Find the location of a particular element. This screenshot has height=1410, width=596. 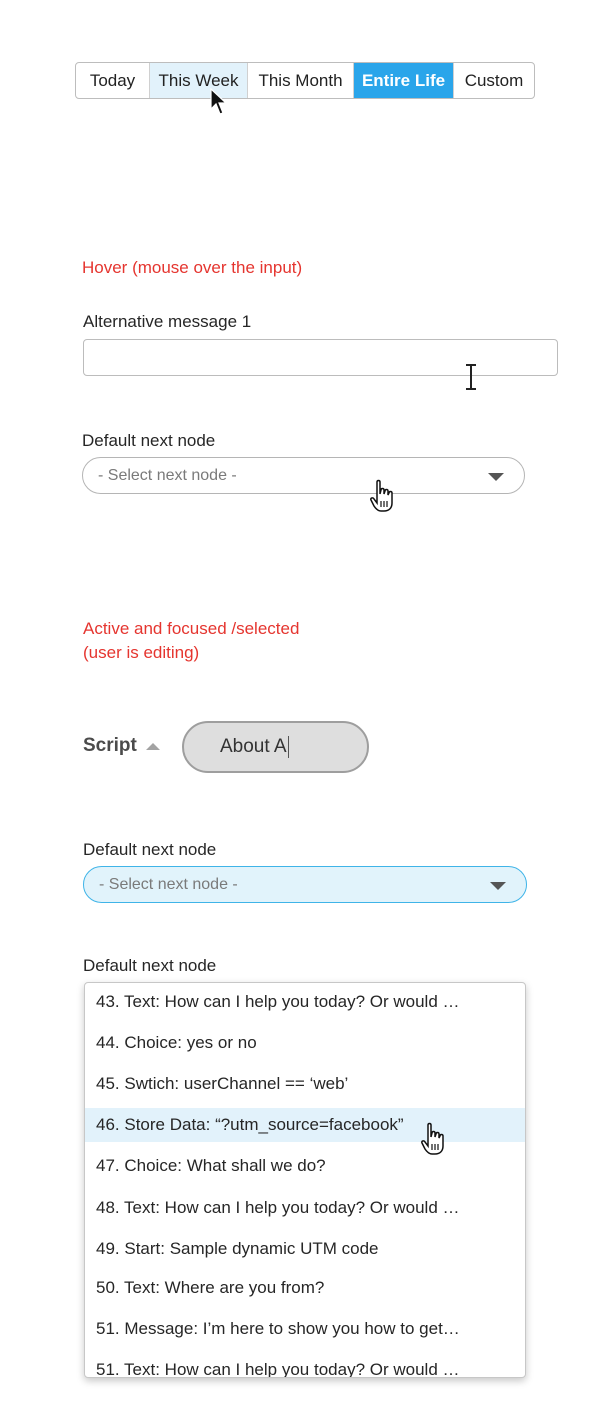

dropdown-option: 50. Text: Where are you from? is located at coordinates (305, 1288).